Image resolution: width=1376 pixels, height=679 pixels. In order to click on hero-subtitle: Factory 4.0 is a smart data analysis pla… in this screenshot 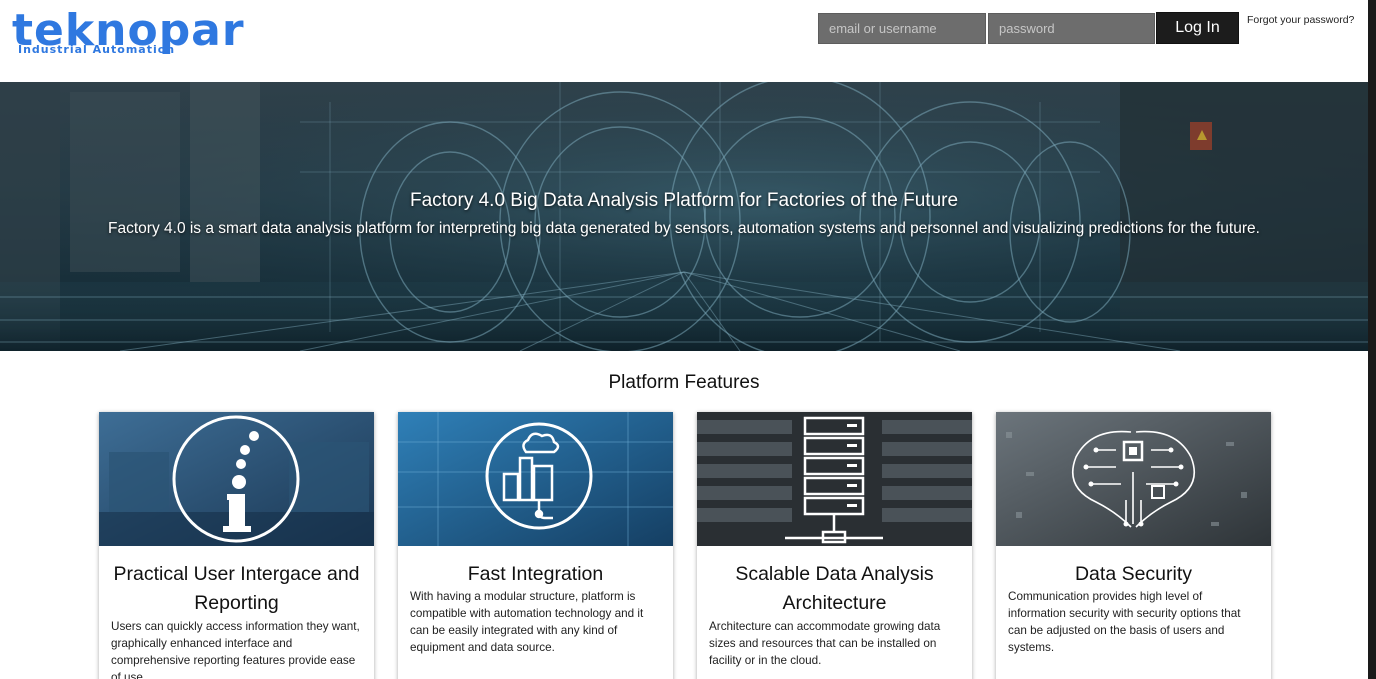, I will do `click(684, 228)`.